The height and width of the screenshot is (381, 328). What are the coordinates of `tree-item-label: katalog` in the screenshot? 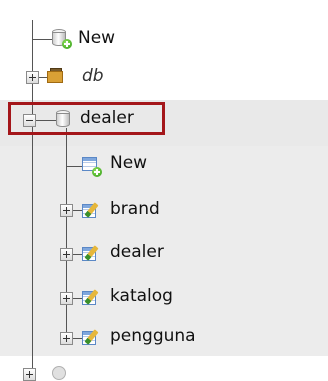 It's located at (141, 296).